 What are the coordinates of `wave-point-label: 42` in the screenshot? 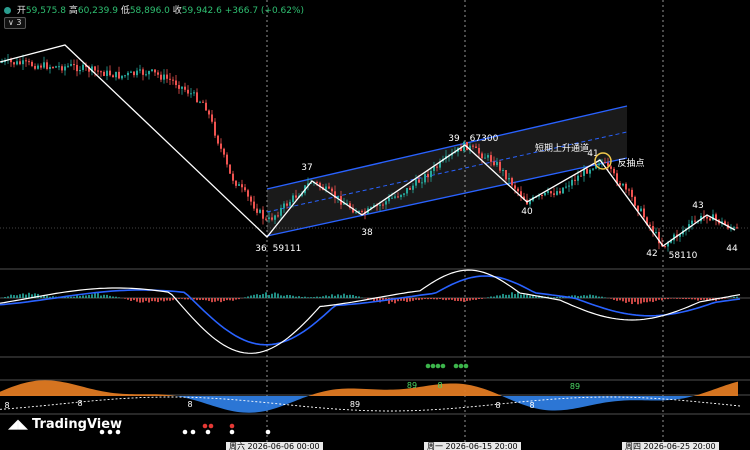 It's located at (651, 254).